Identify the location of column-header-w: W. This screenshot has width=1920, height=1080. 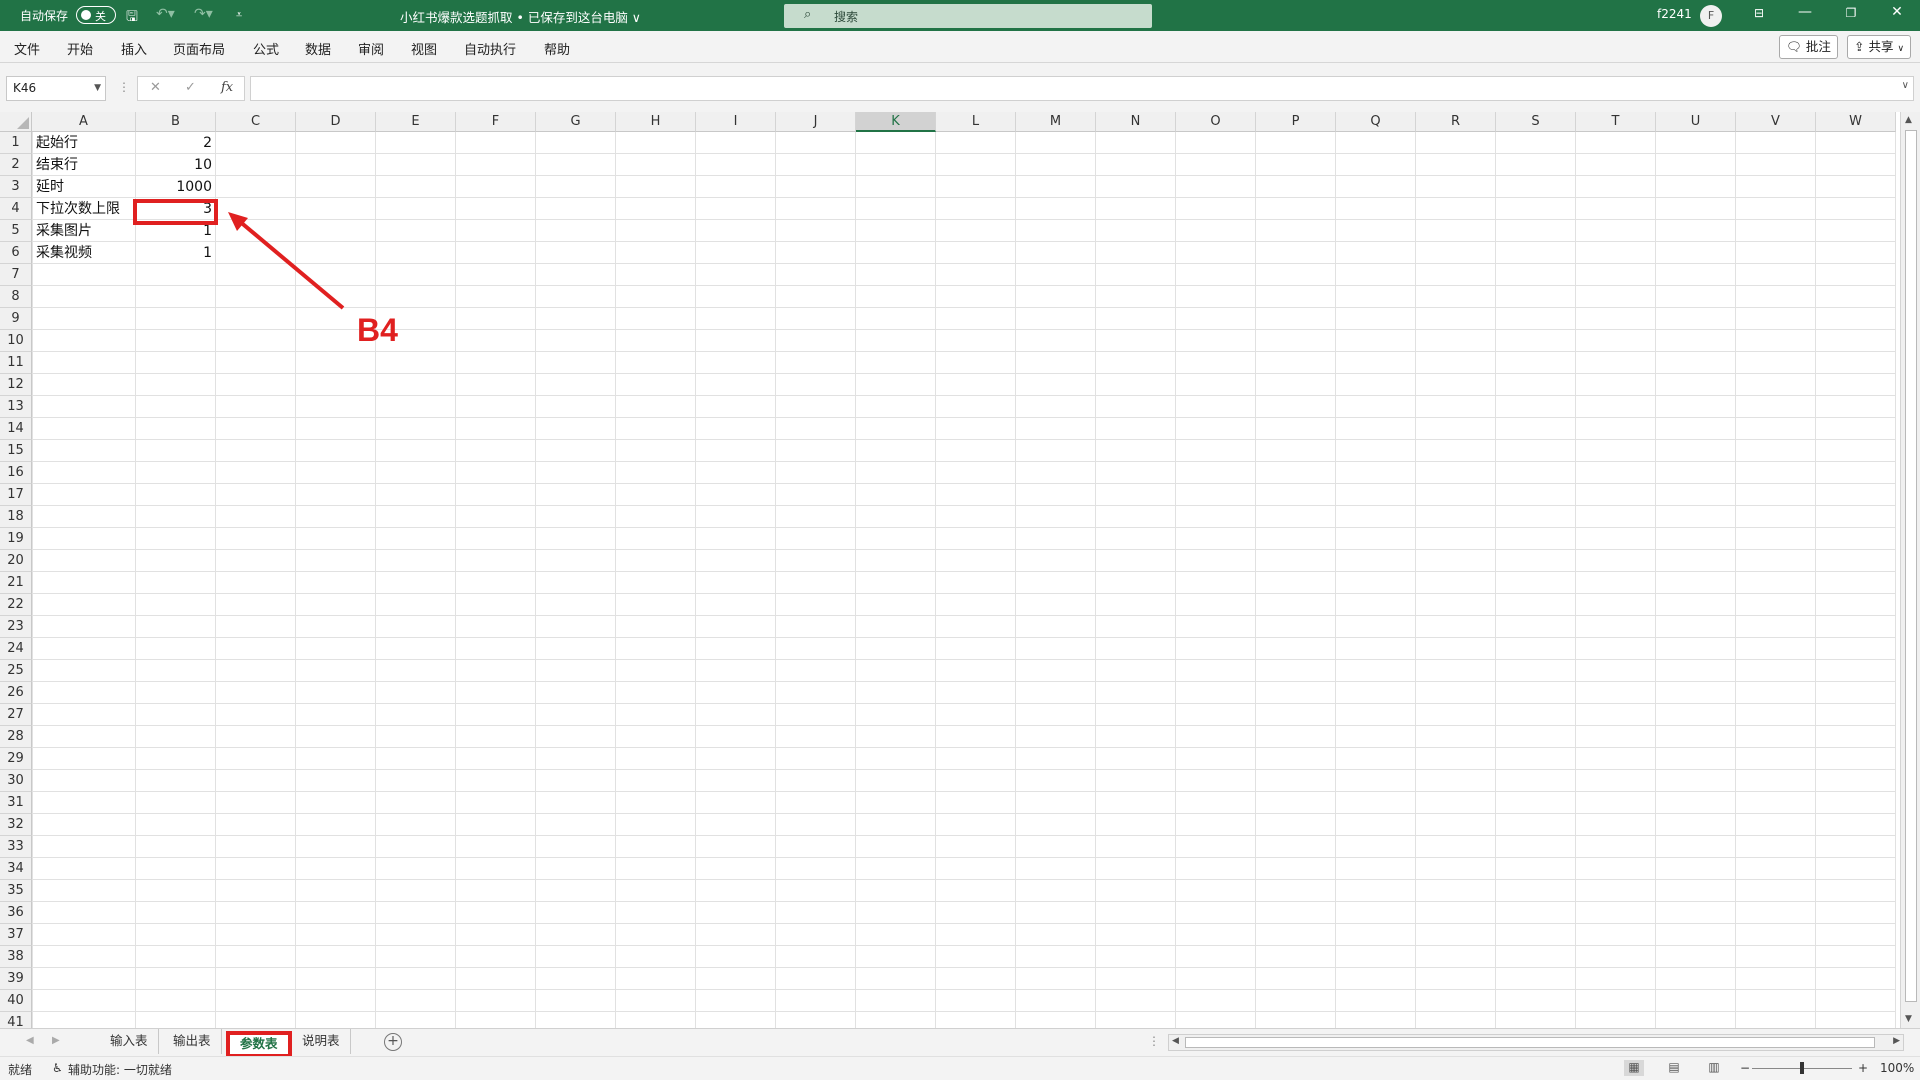
(1856, 122).